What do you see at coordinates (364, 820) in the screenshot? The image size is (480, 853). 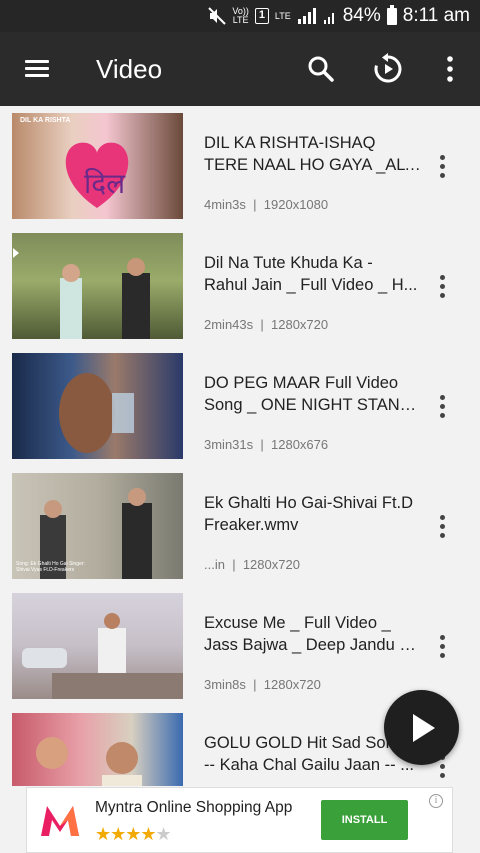 I see `install-button: INSTALL` at bounding box center [364, 820].